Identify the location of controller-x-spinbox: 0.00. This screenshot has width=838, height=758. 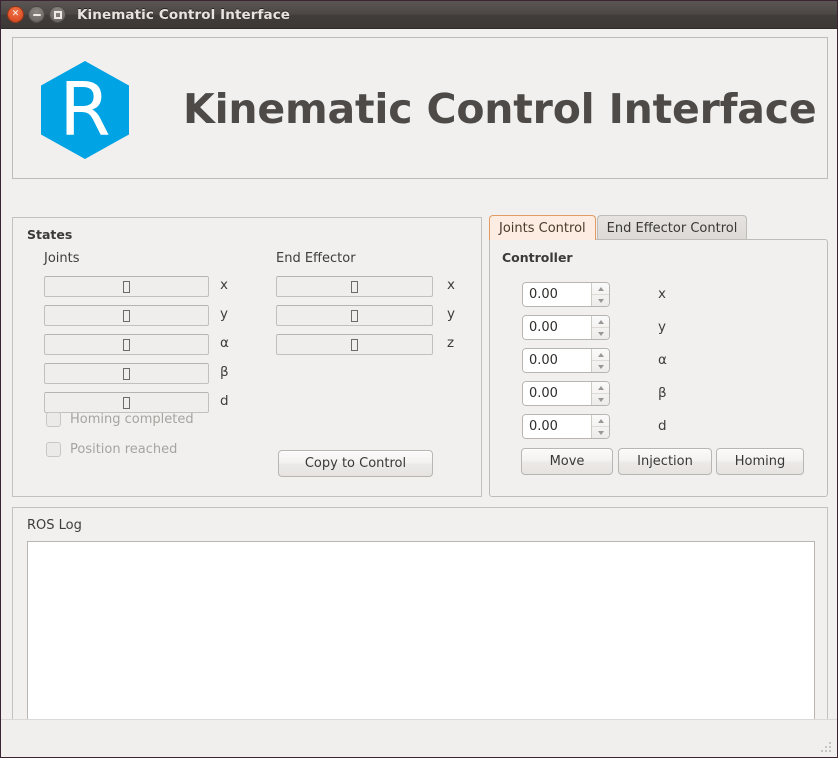
(566, 294).